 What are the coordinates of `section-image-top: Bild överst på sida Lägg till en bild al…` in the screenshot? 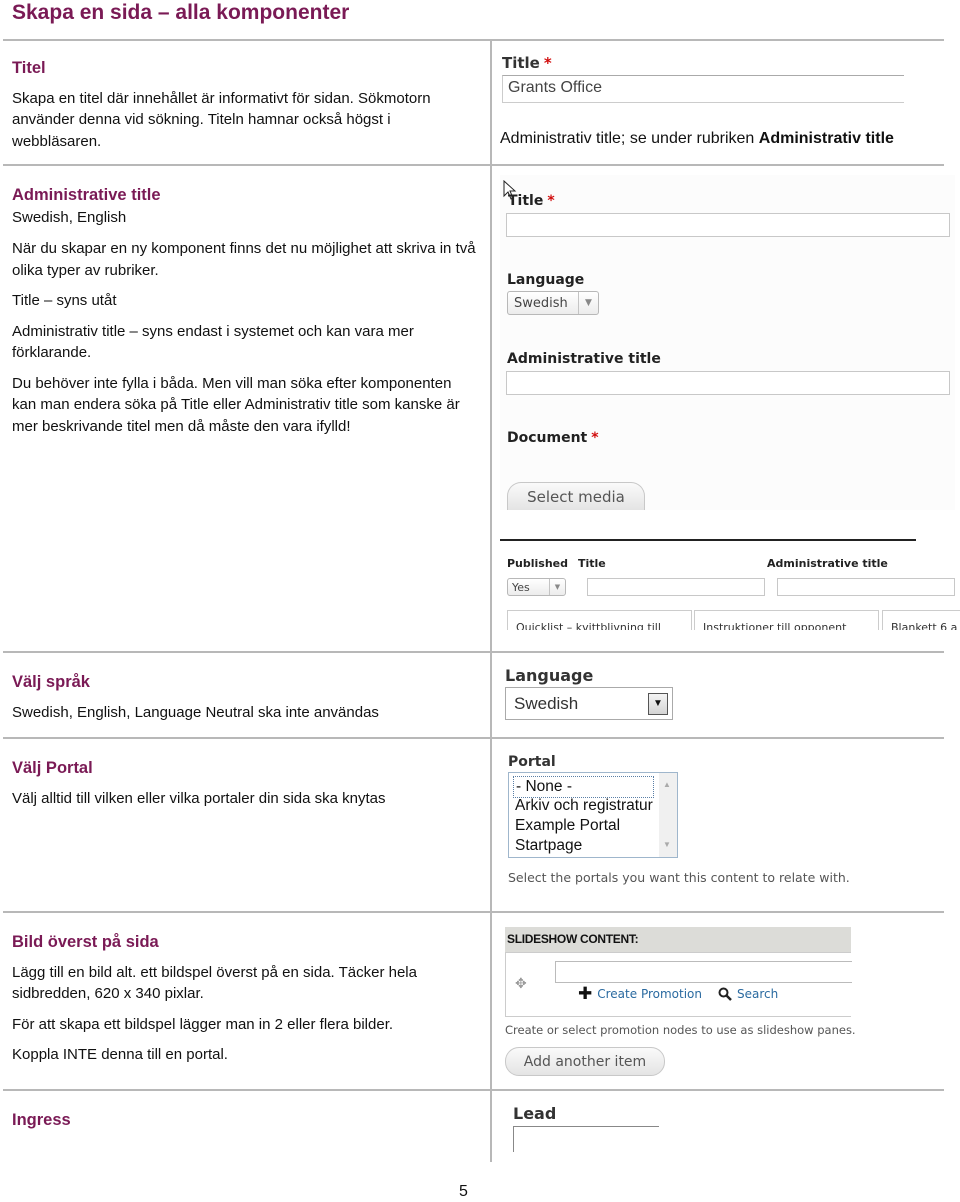 It's located at (244, 1003).